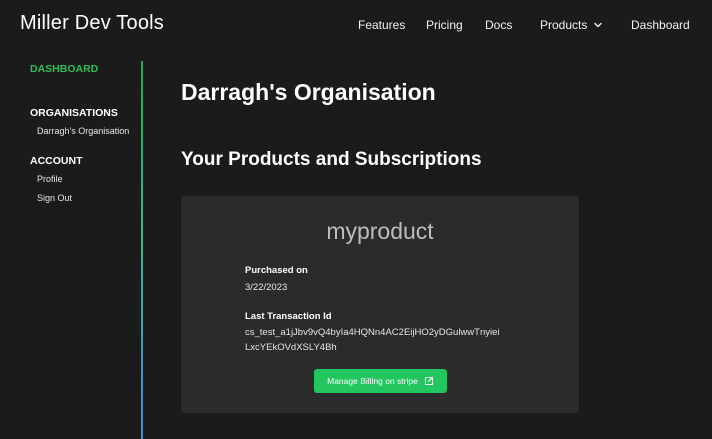  Describe the element at coordinates (598, 25) in the screenshot. I see `chevron-down-icon` at that location.